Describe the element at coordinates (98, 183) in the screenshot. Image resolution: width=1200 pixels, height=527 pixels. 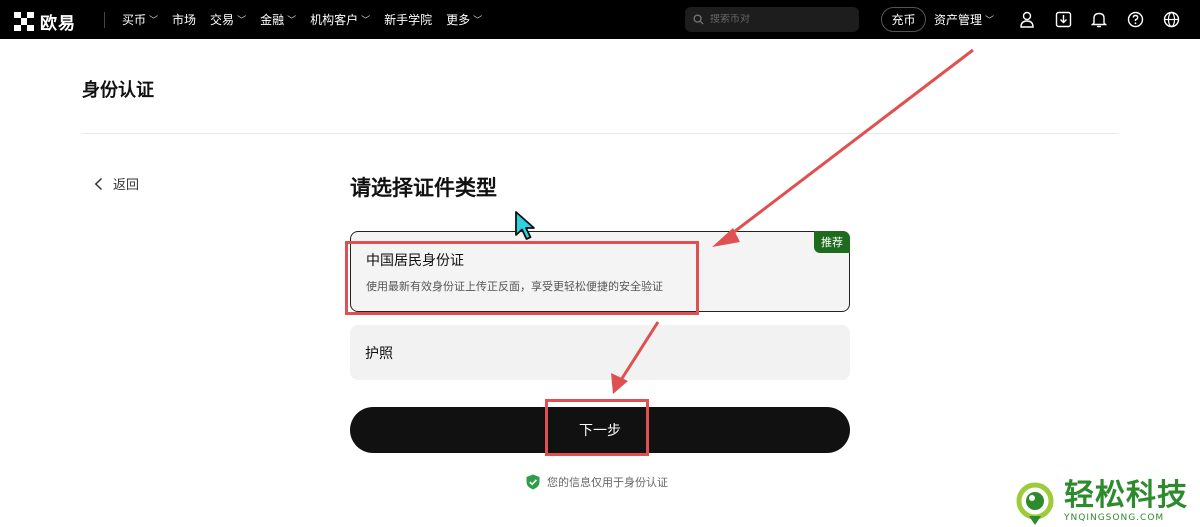
I see `chevron-left-icon` at that location.